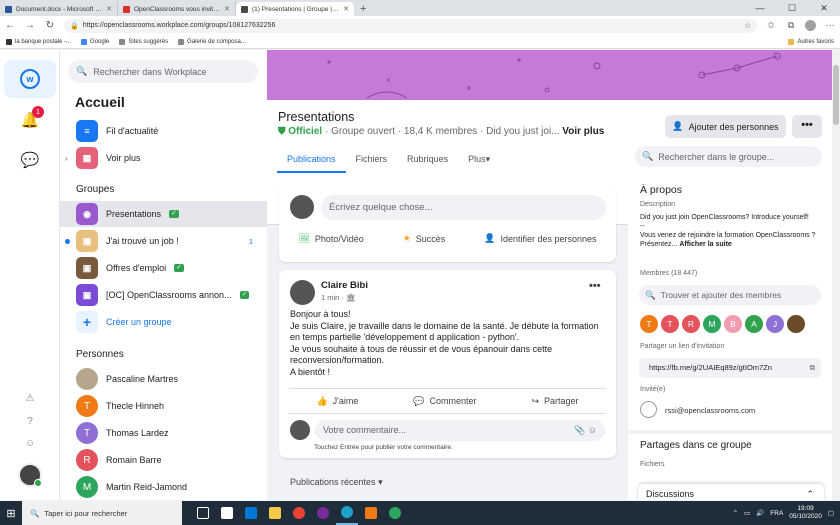  Describe the element at coordinates (311, 159) in the screenshot. I see `tab-publications: Publications` at that location.